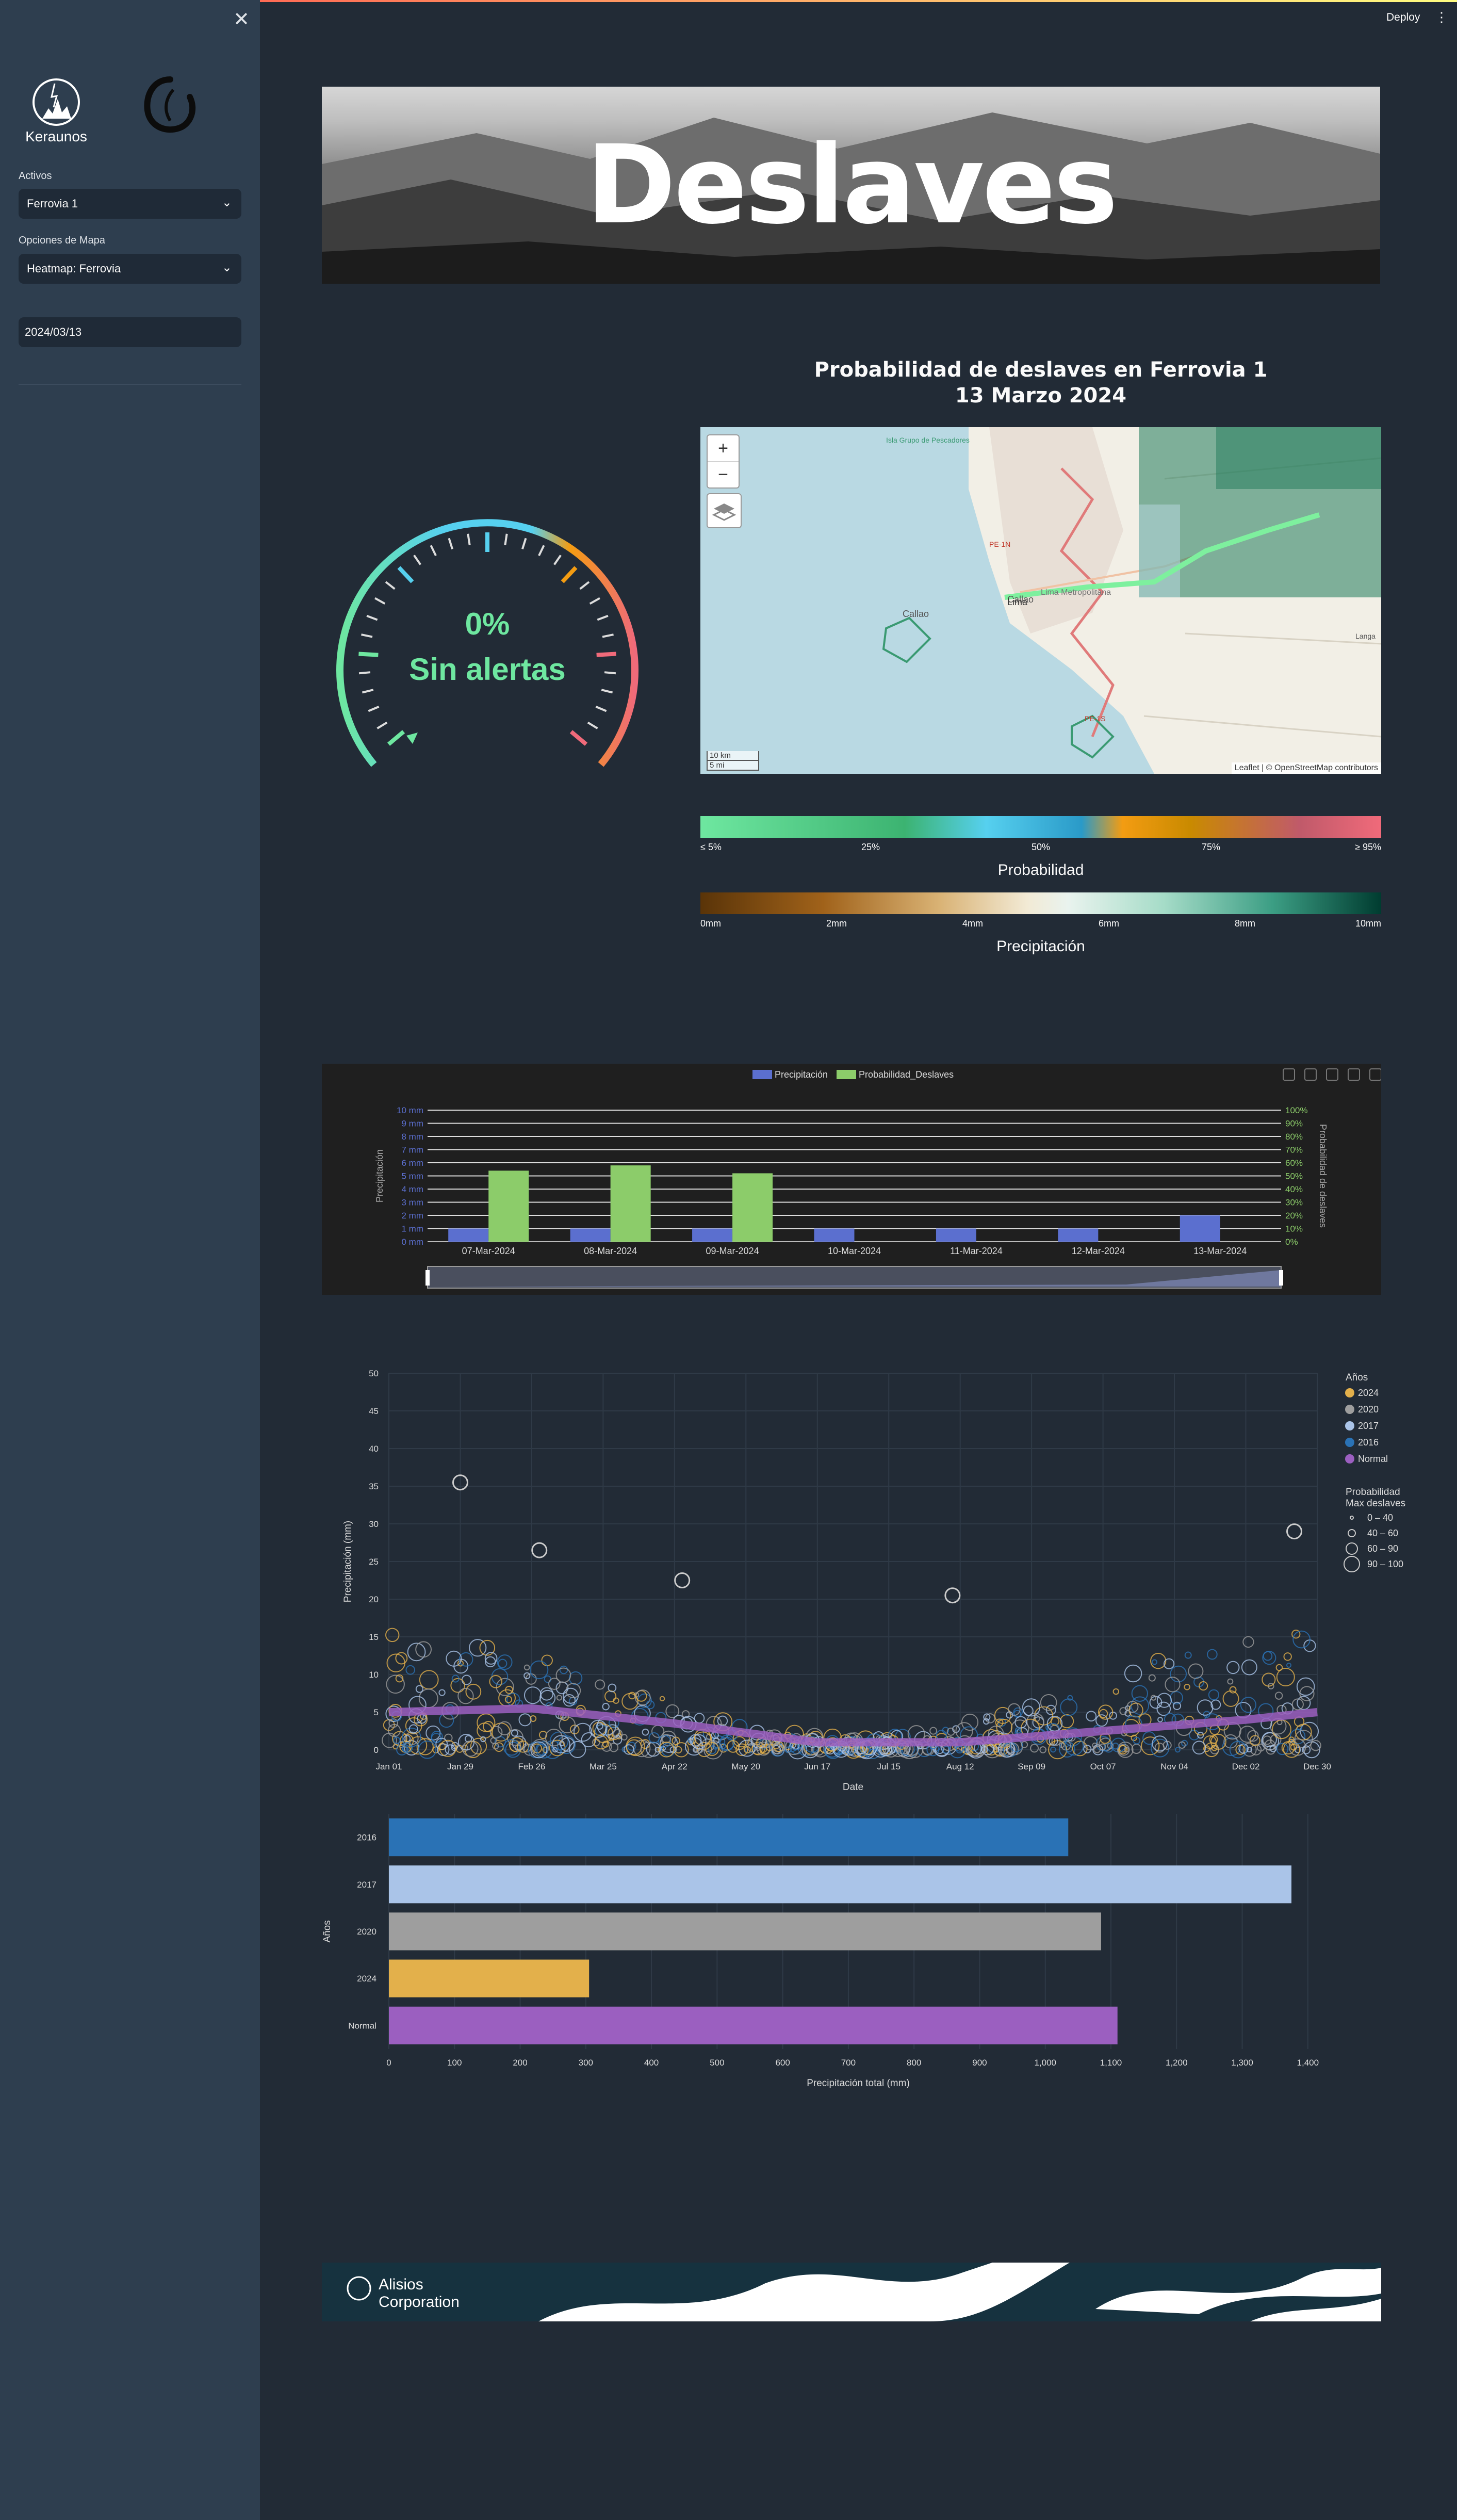 Image resolution: width=1457 pixels, height=2520 pixels. What do you see at coordinates (366, 1838) in the screenshot?
I see `y-tick-label: 2016` at bounding box center [366, 1838].